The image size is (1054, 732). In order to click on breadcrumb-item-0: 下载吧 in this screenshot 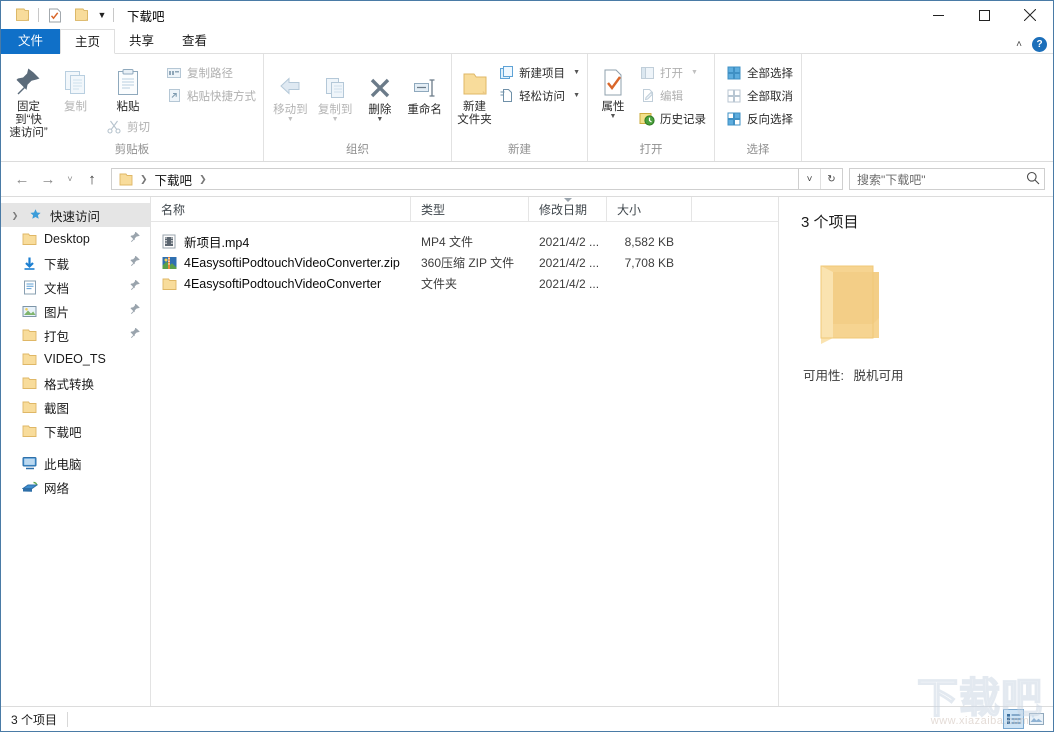, I will do `click(174, 179)`.